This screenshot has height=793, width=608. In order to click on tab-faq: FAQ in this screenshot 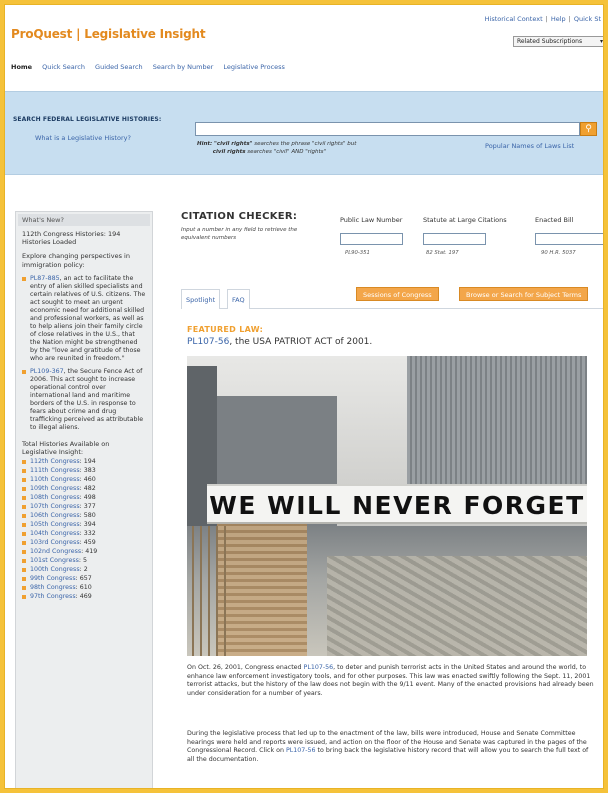, I will do `click(238, 299)`.